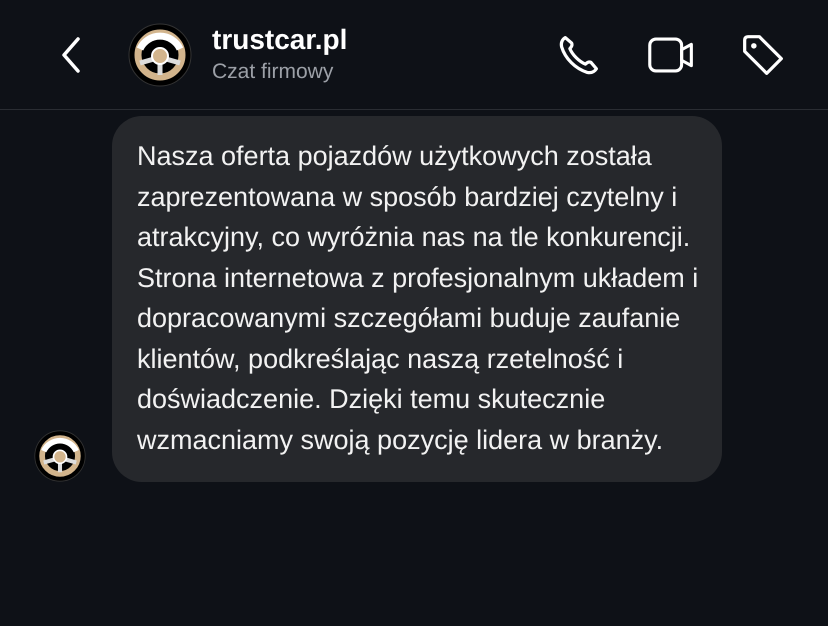 The width and height of the screenshot is (828, 626). What do you see at coordinates (273, 71) in the screenshot?
I see `chat-subtitle: Czat firmowy` at bounding box center [273, 71].